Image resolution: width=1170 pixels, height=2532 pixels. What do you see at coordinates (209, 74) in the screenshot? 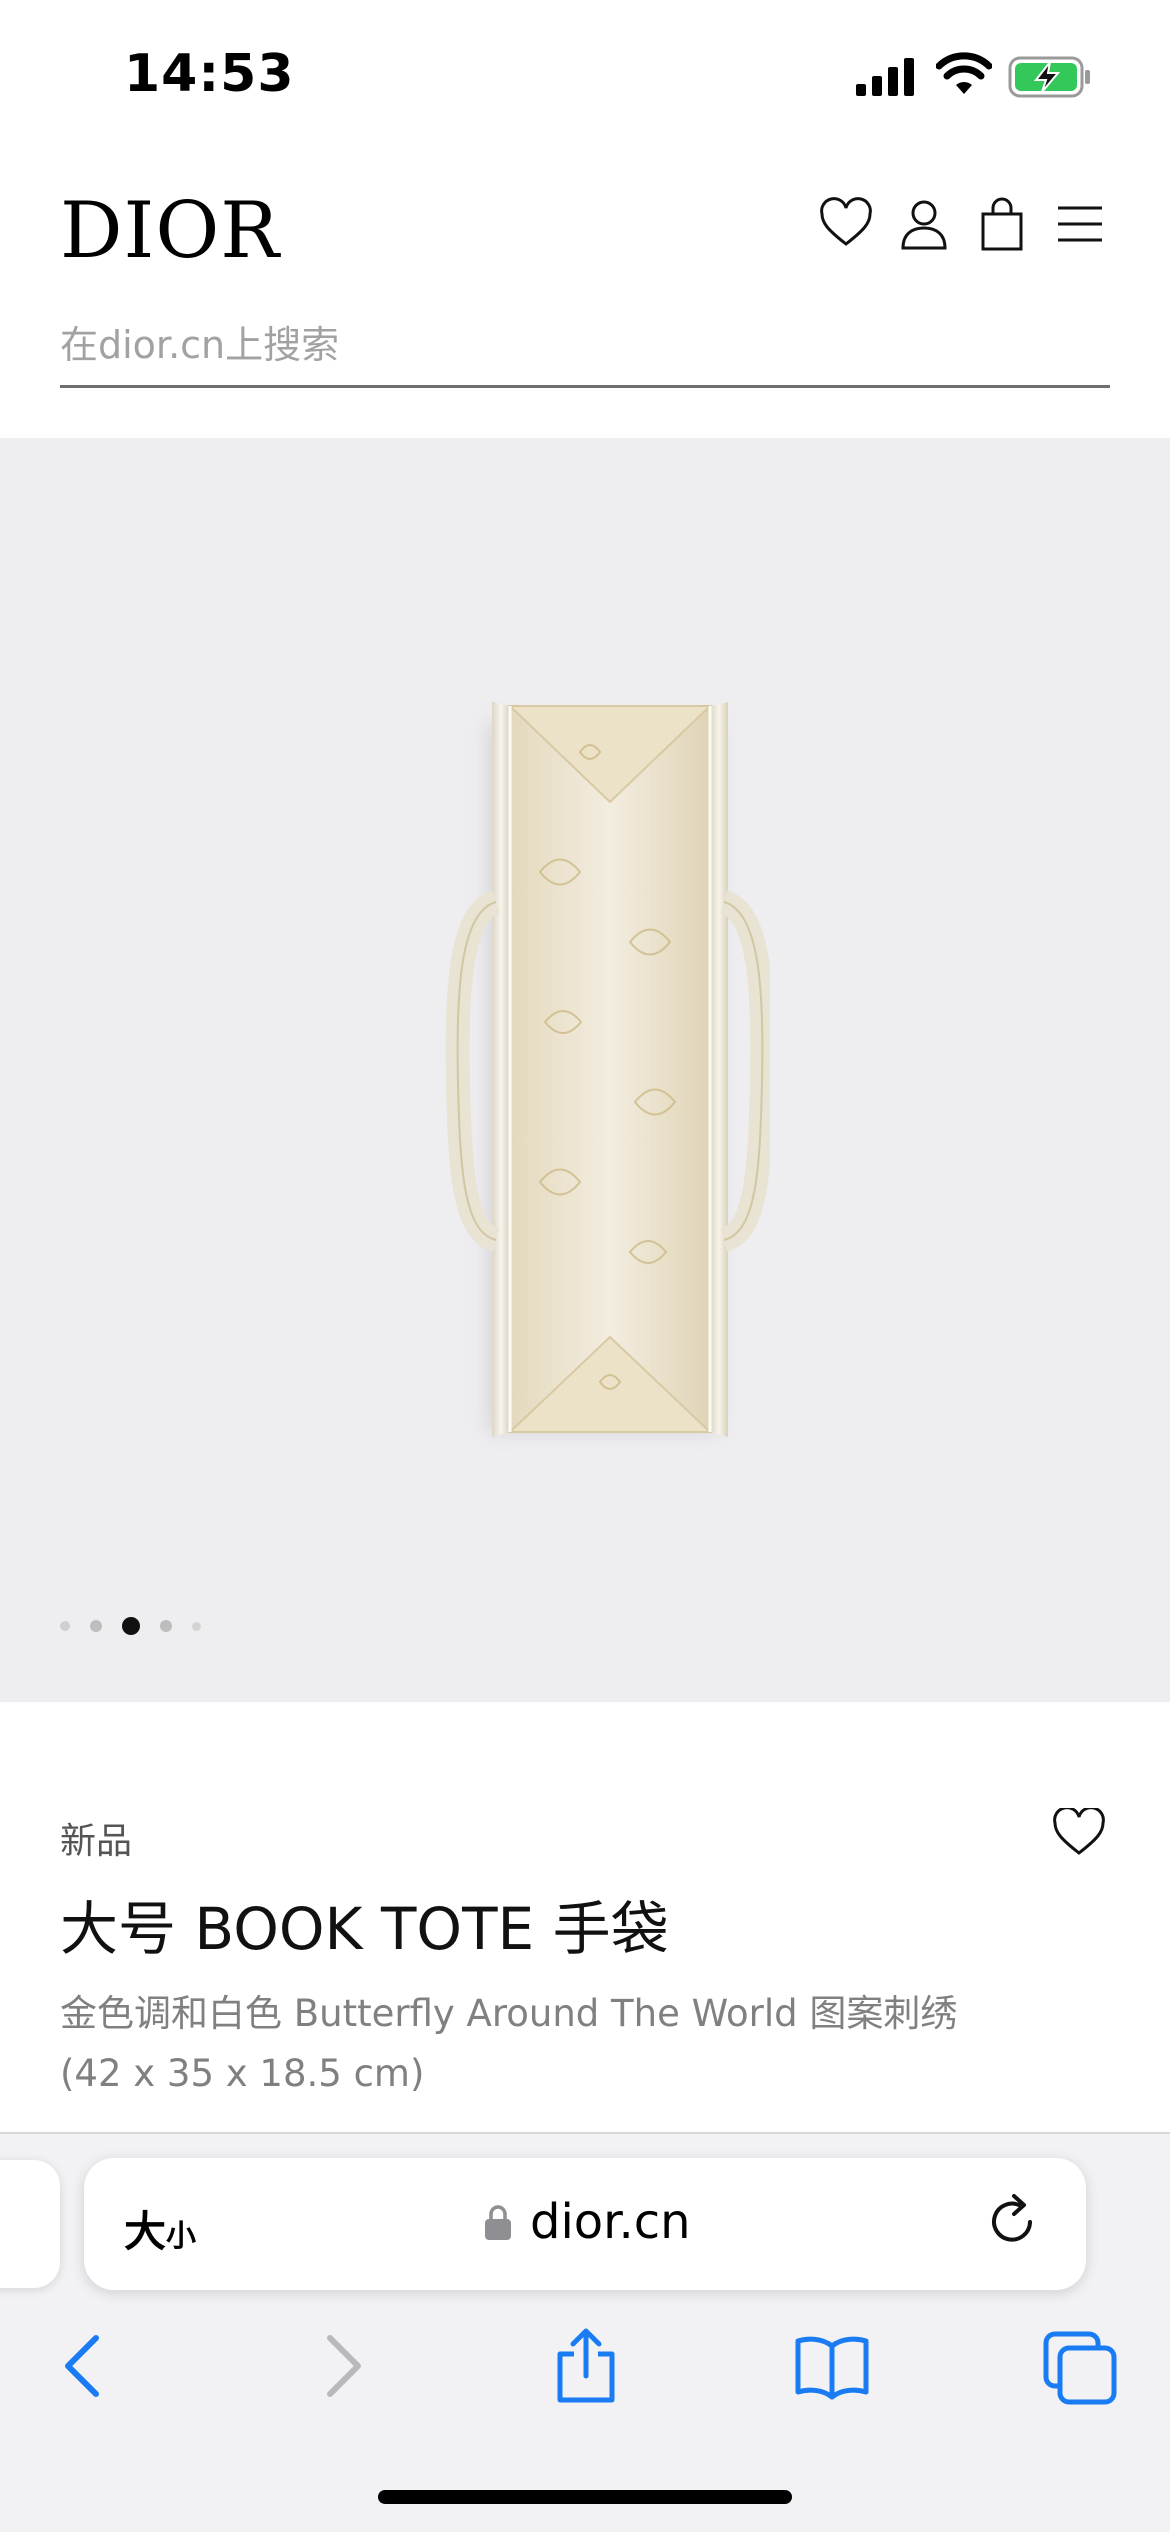
I see `status-time: 14:53` at bounding box center [209, 74].